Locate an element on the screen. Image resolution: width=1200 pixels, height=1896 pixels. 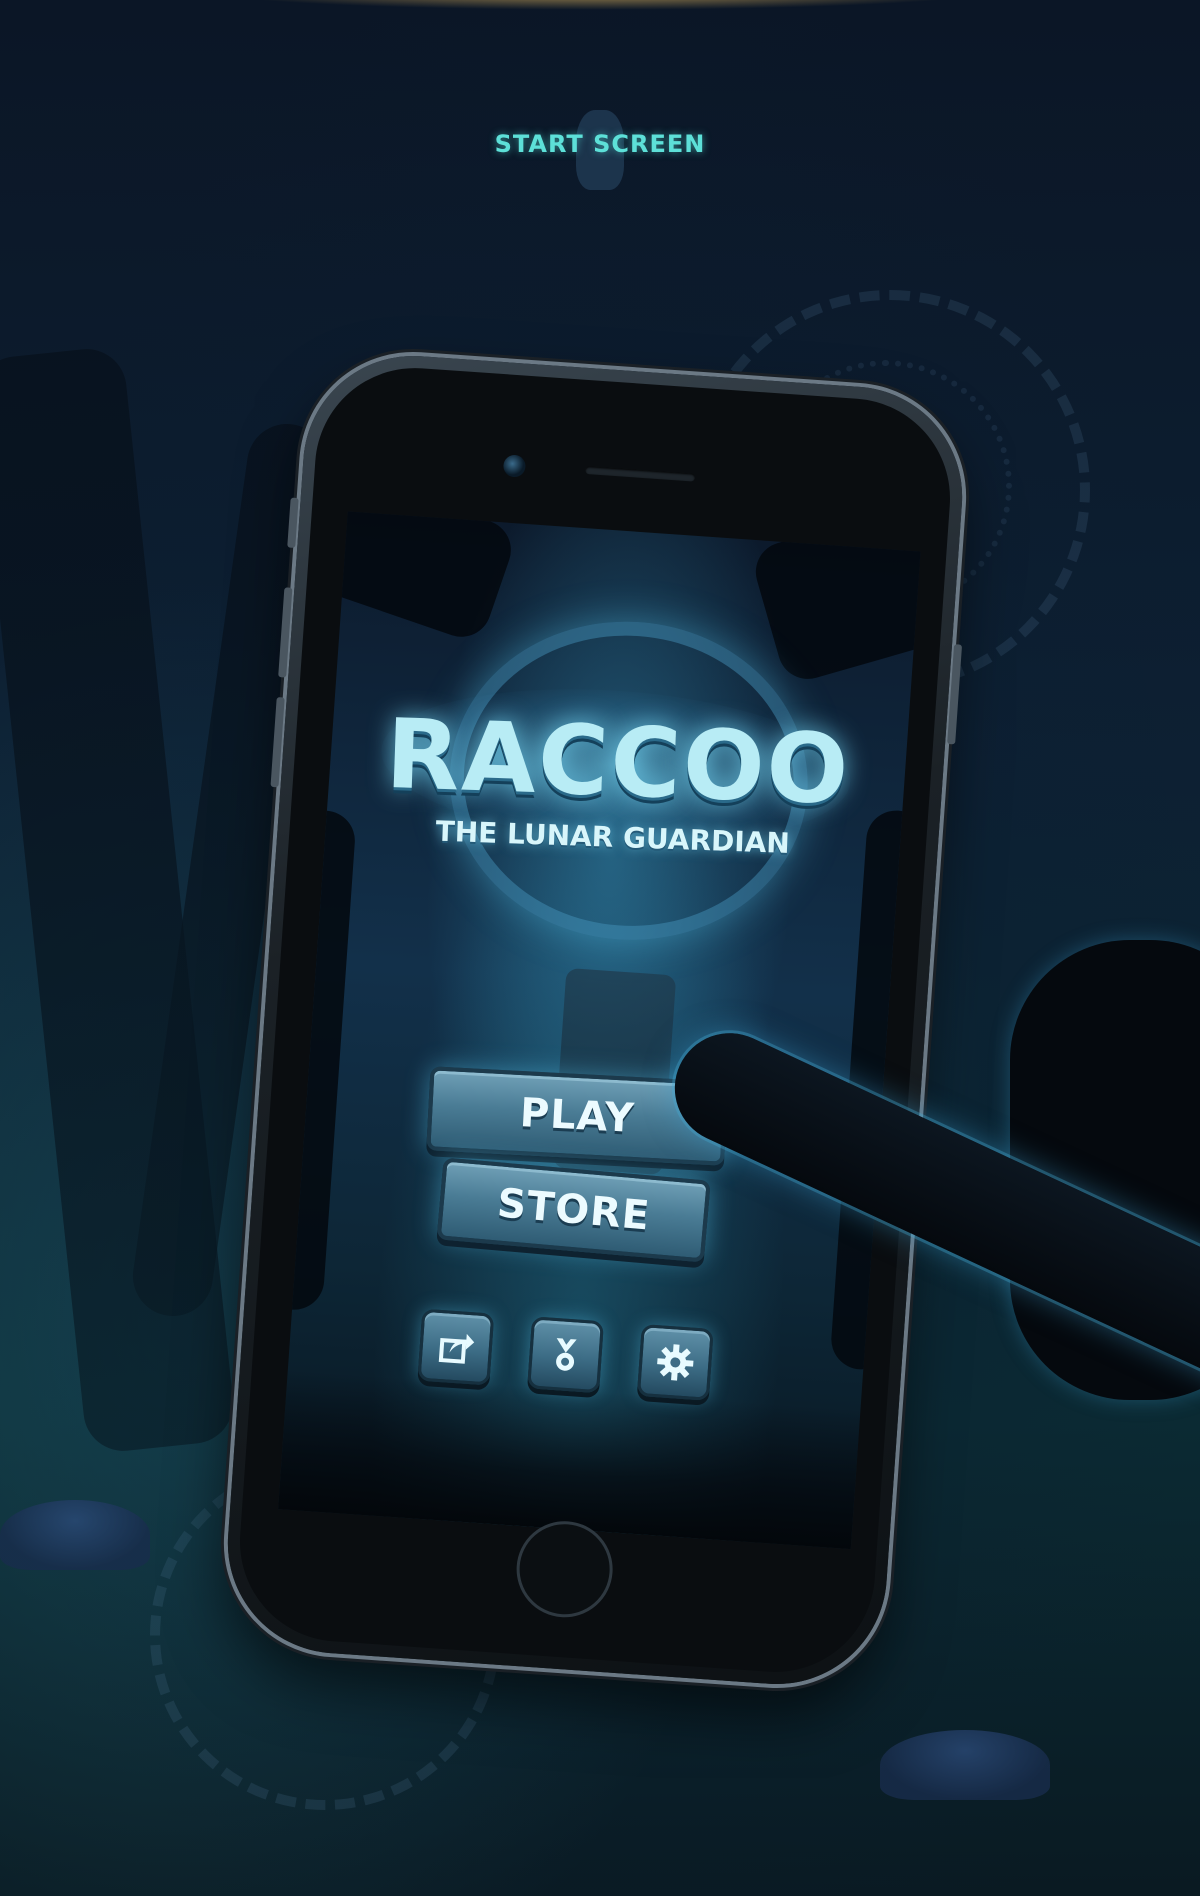
store-button: STORE is located at coordinates (573, 1210).